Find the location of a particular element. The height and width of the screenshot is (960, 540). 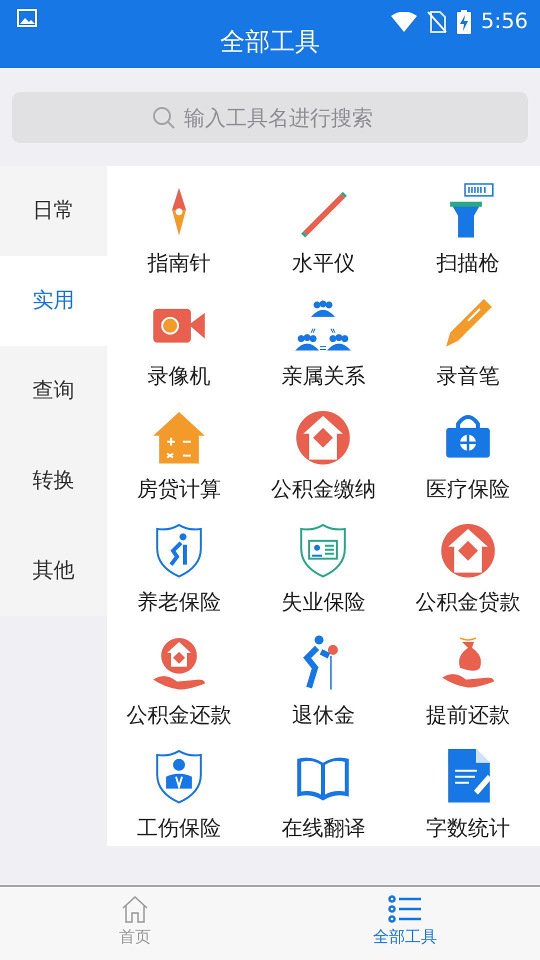

image-icon is located at coordinates (27, 18).